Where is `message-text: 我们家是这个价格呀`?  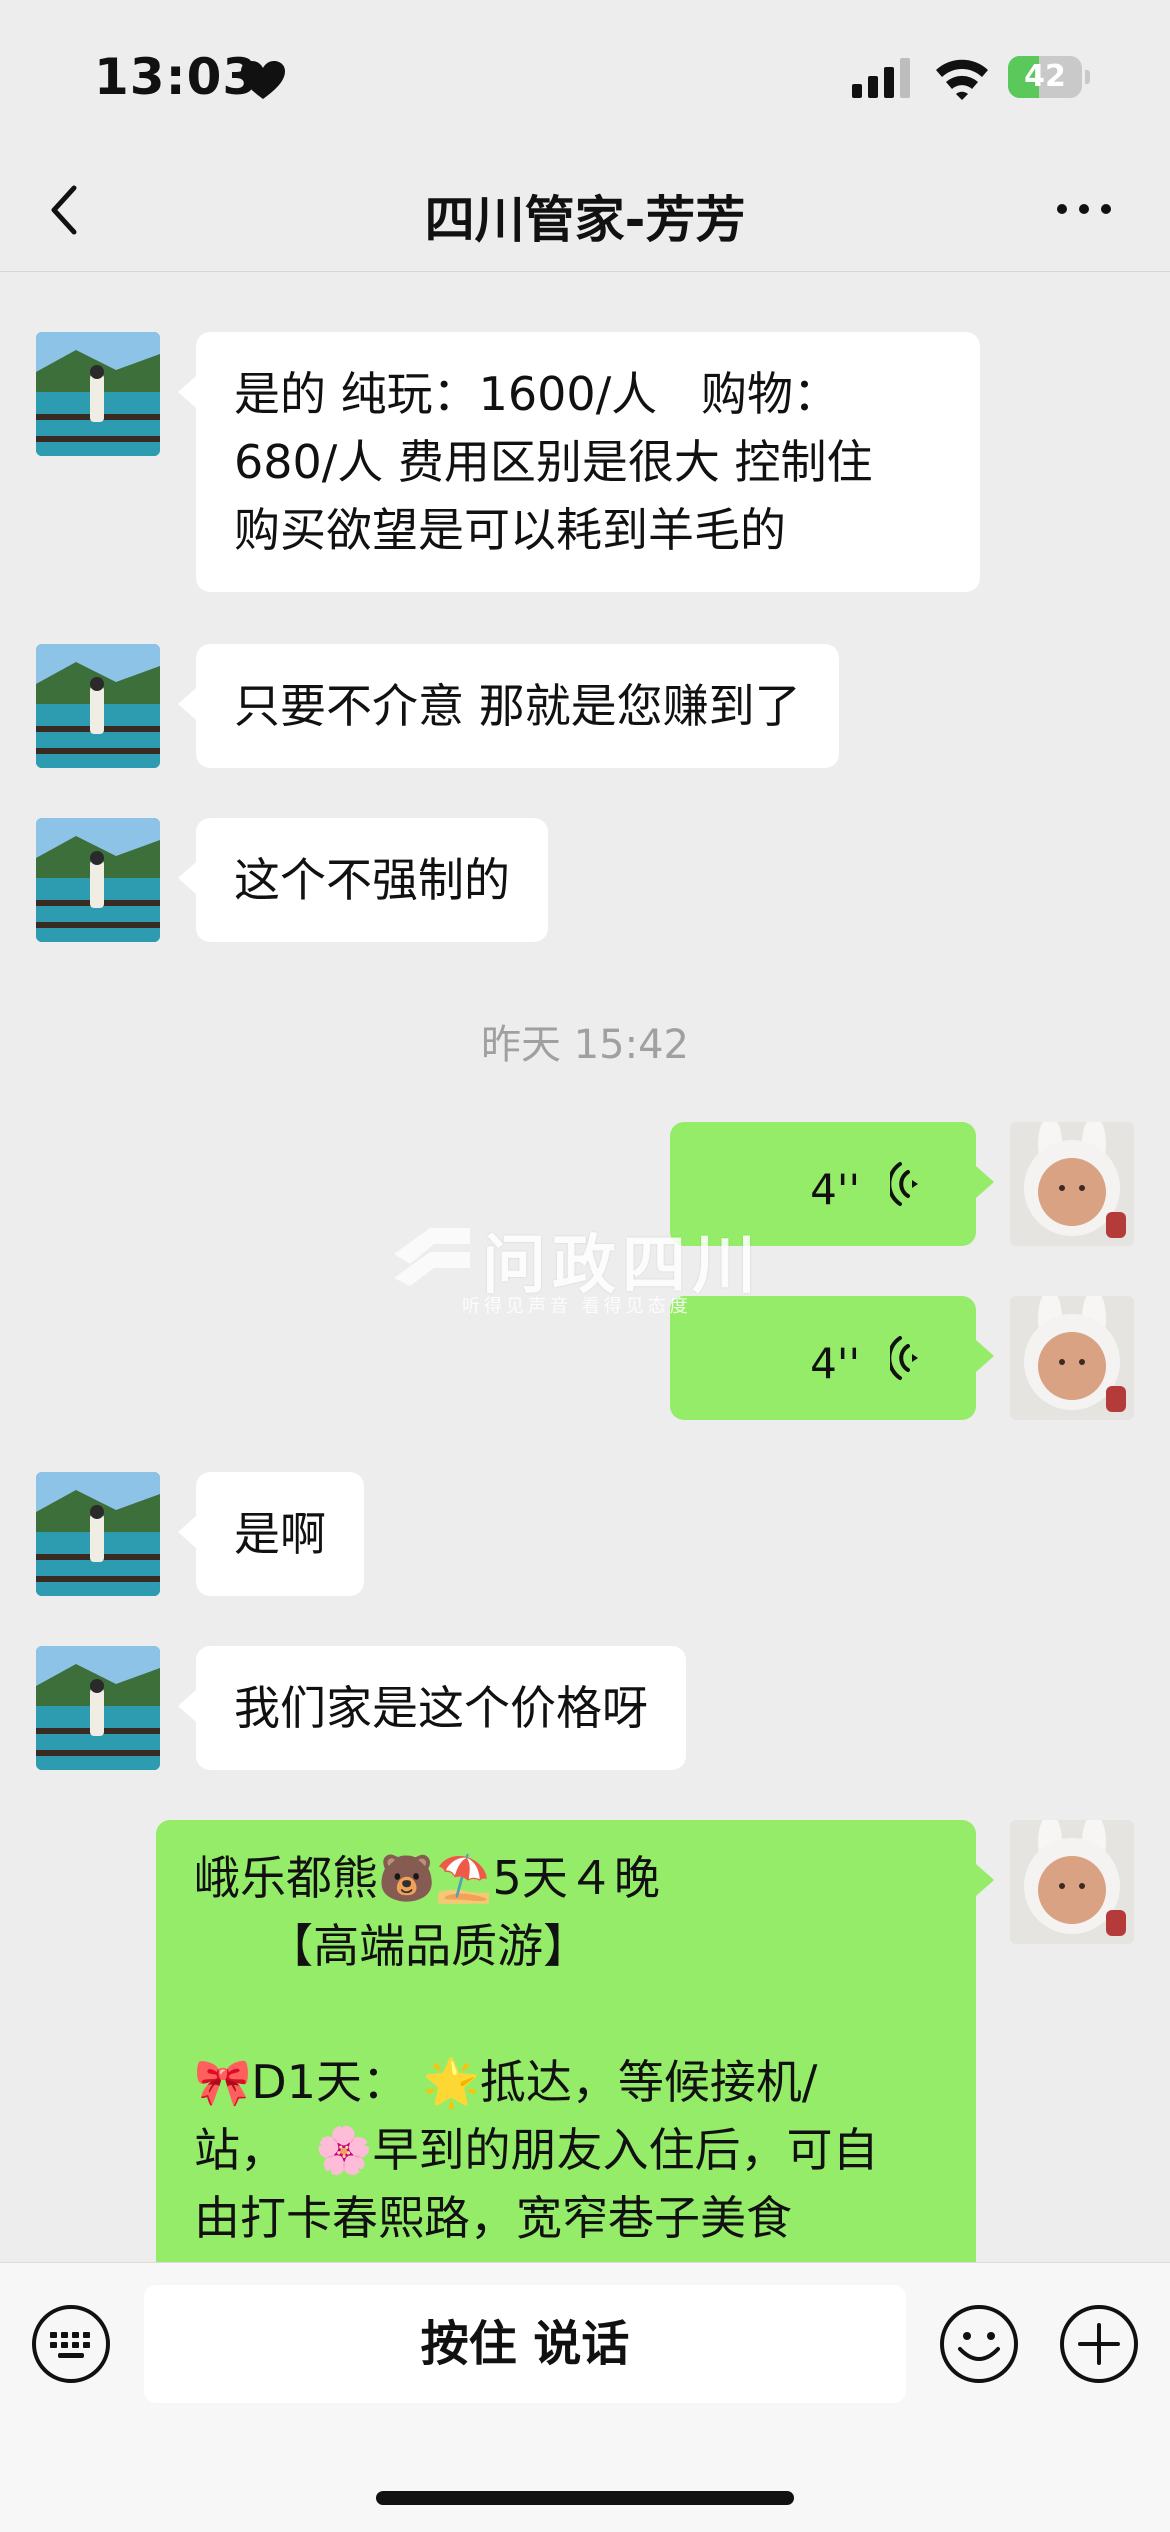 message-text: 我们家是这个价格呀 is located at coordinates (441, 1708).